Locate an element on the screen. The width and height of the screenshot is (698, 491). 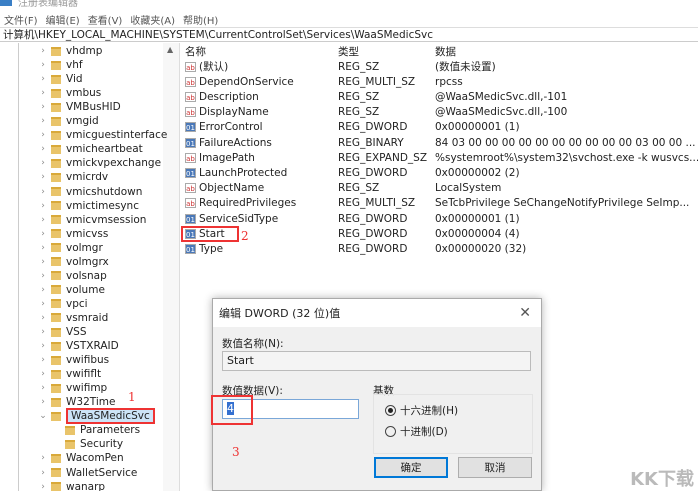
tree-node: › vmbus is located at coordinates (69, 93).